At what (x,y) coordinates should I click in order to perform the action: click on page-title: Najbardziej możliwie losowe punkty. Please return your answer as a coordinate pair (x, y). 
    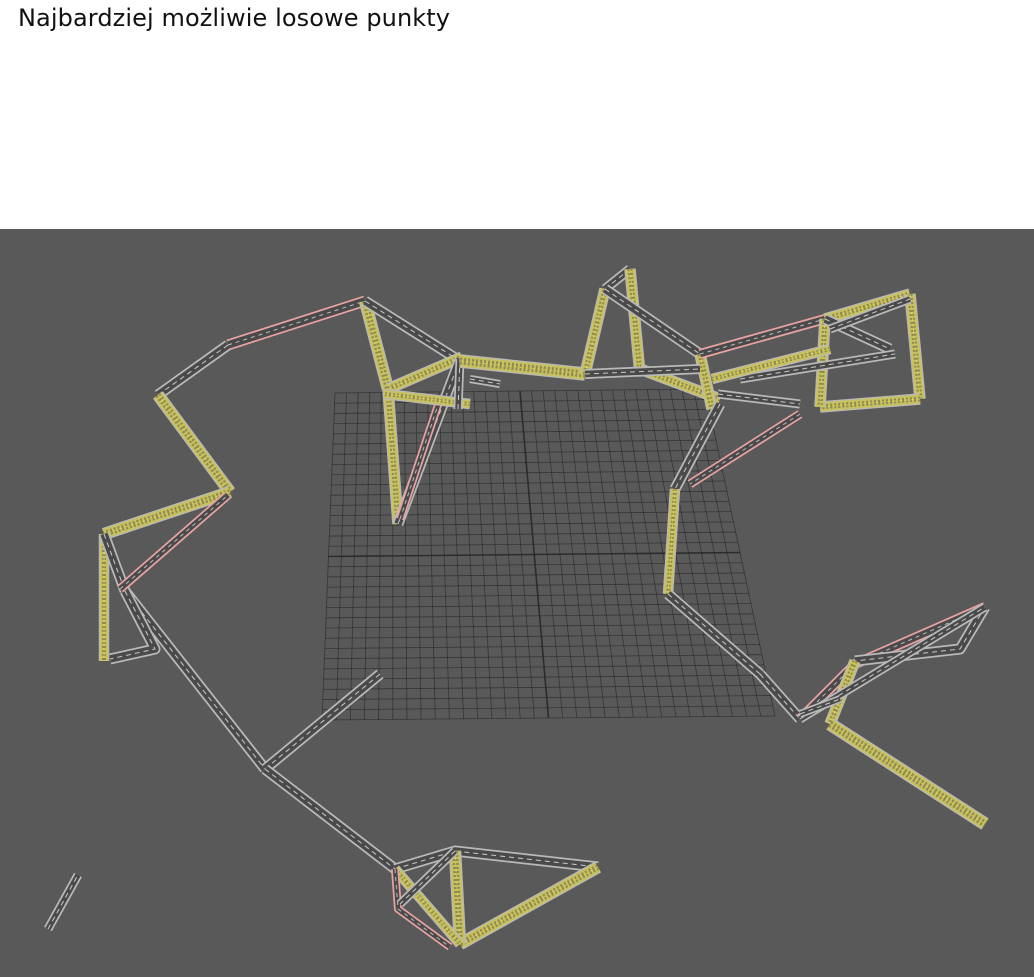
    Looking at the image, I should click on (234, 18).